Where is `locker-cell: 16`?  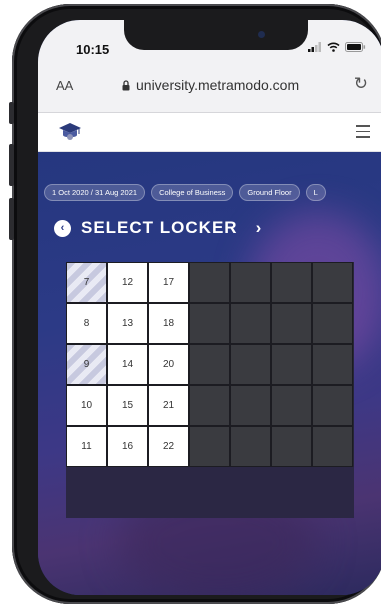 locker-cell: 16 is located at coordinates (127, 446).